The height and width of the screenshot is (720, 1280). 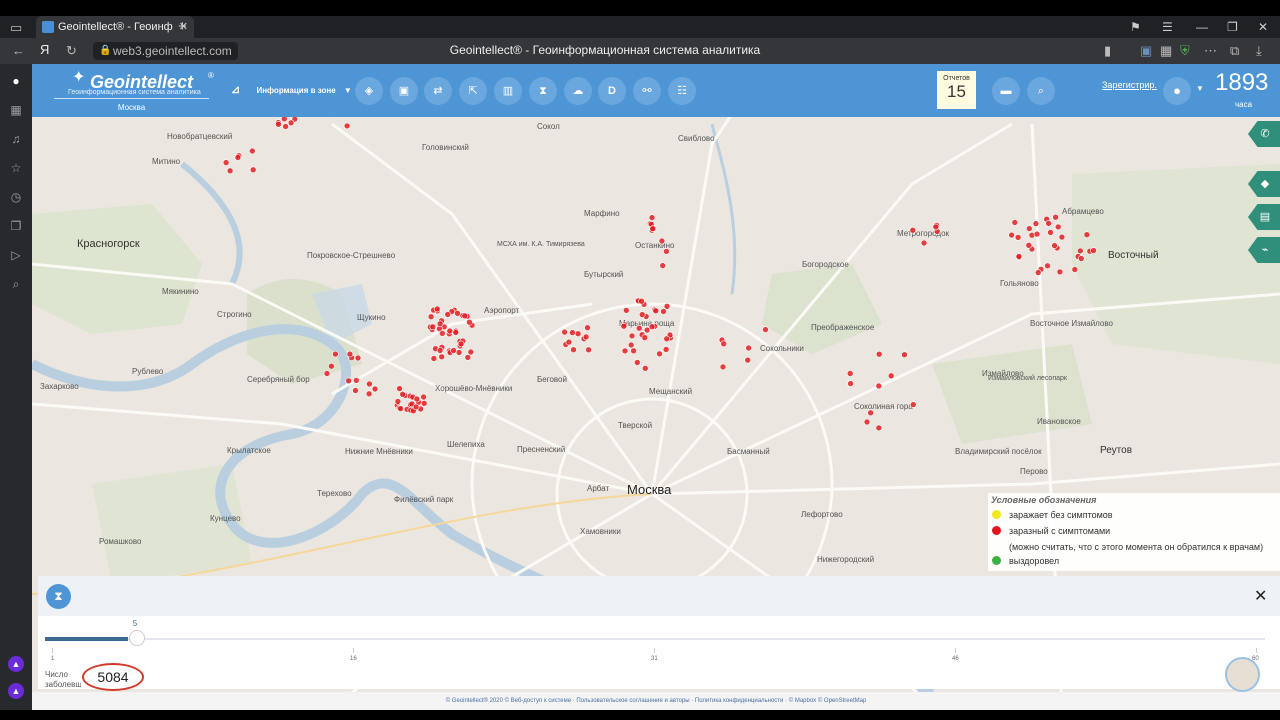 What do you see at coordinates (1259, 51) in the screenshot?
I see `download-icon: ⤓` at bounding box center [1259, 51].